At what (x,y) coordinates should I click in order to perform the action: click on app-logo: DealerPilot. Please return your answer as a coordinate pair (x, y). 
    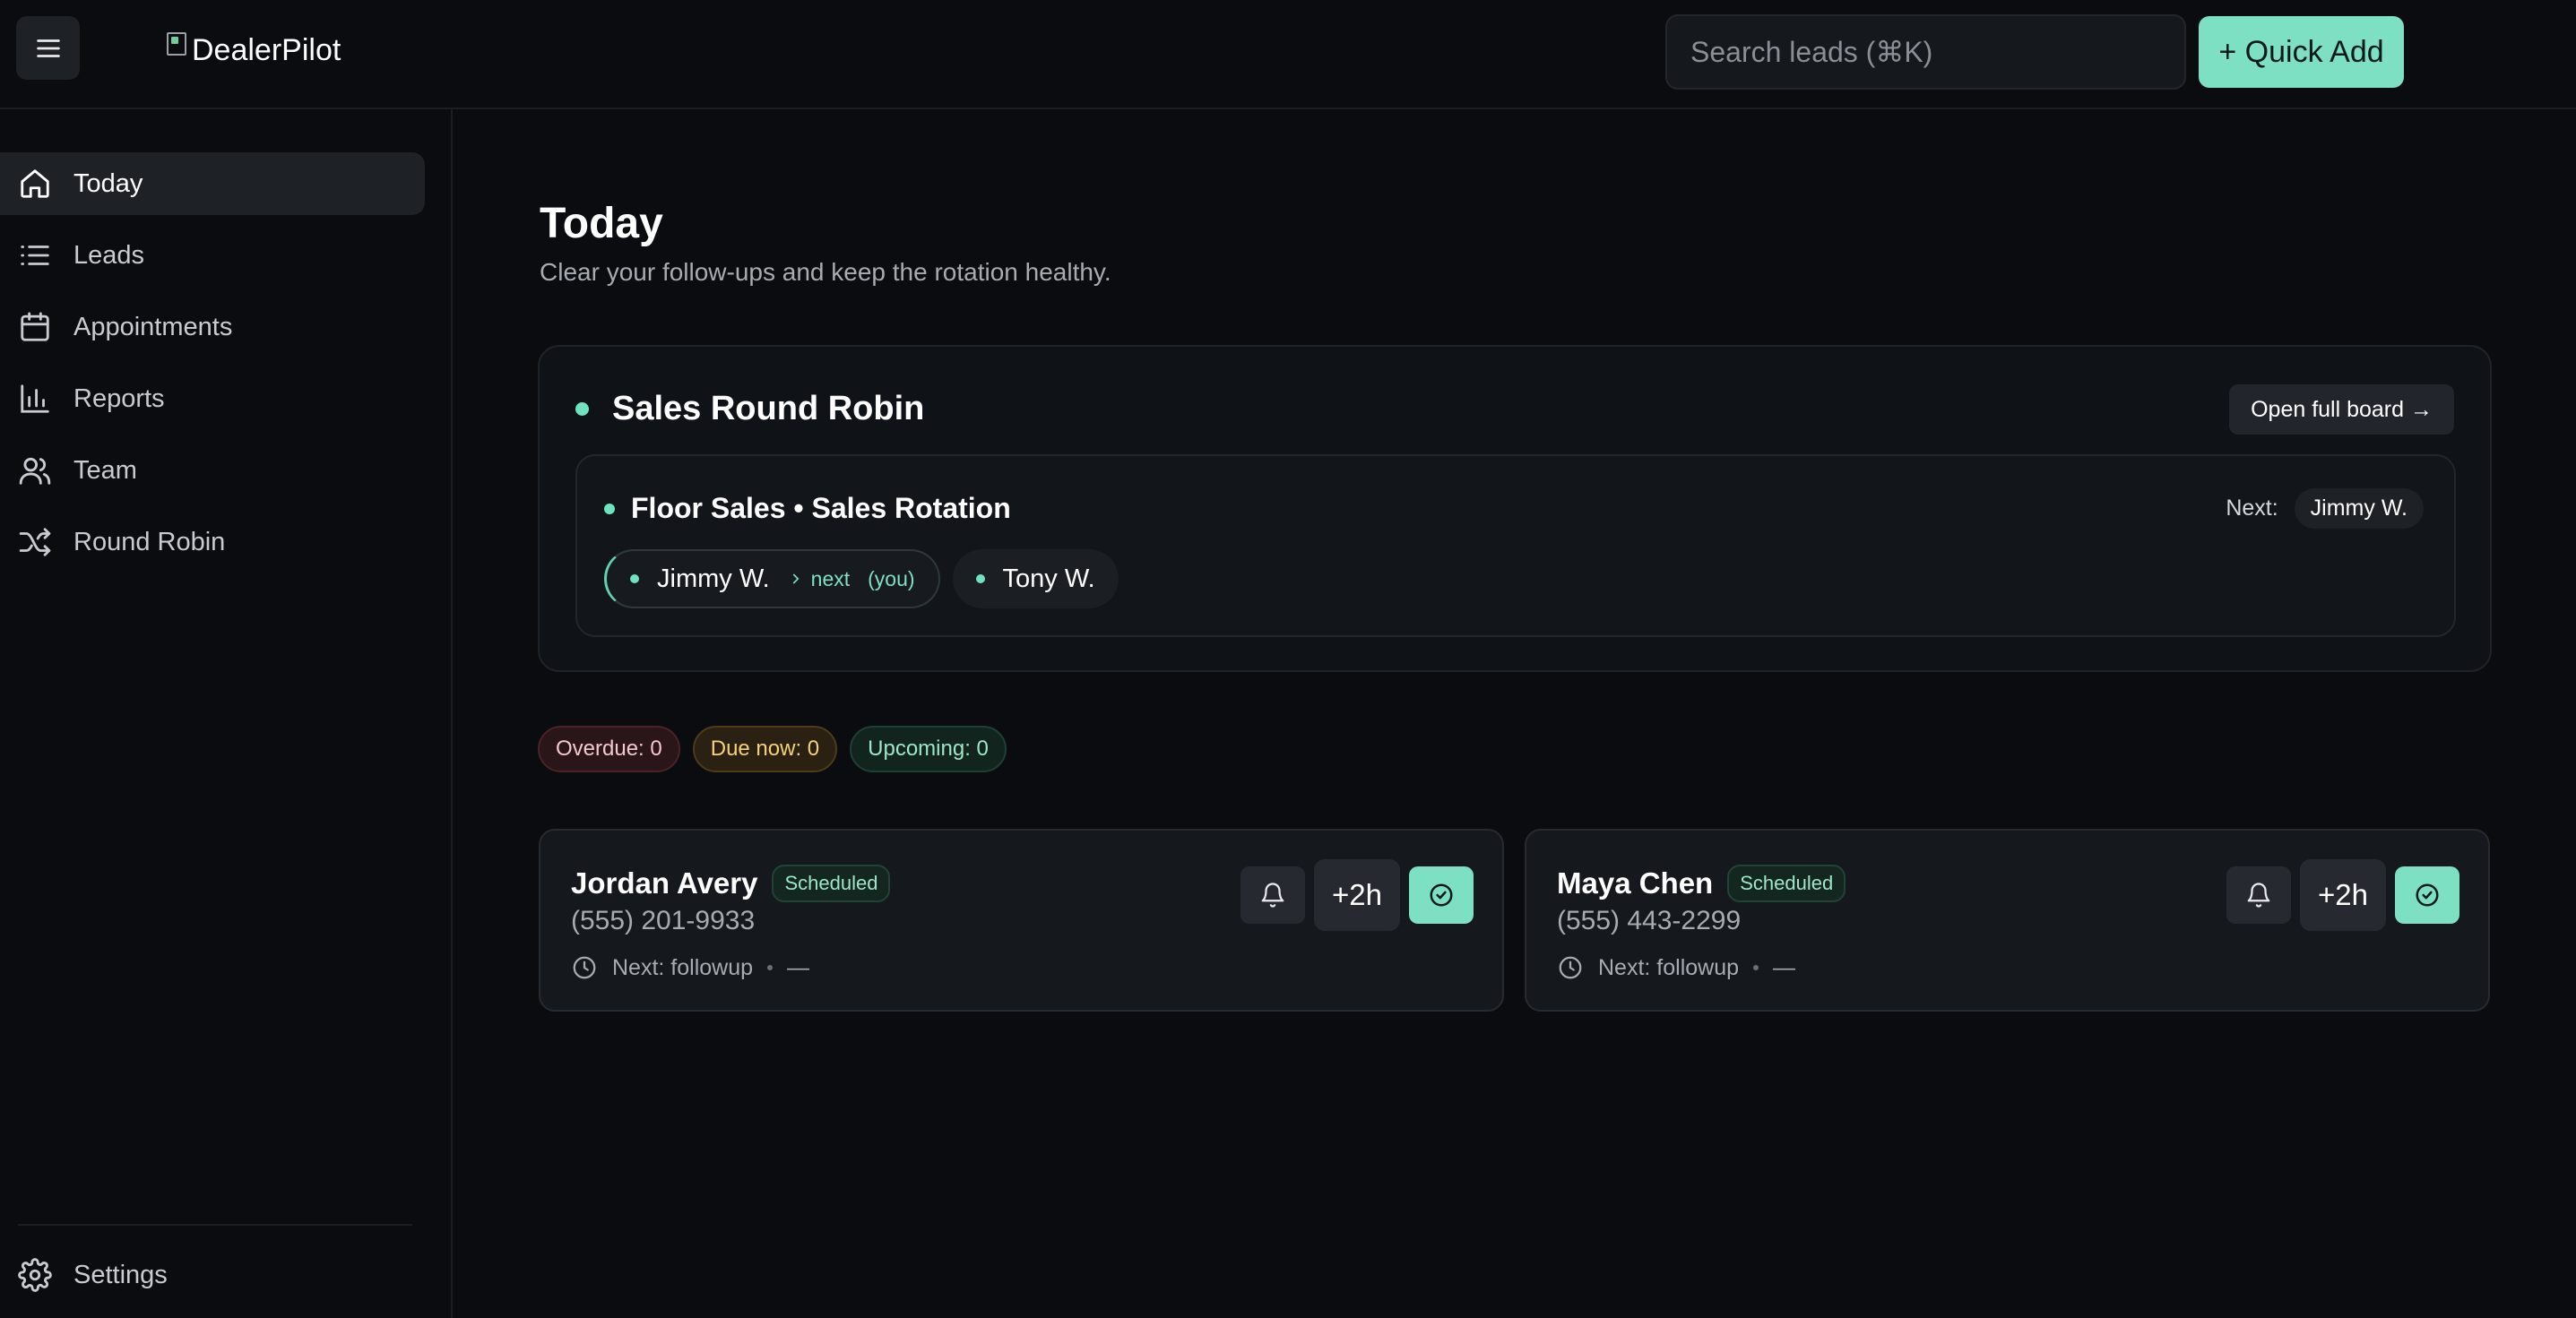
    Looking at the image, I should click on (254, 50).